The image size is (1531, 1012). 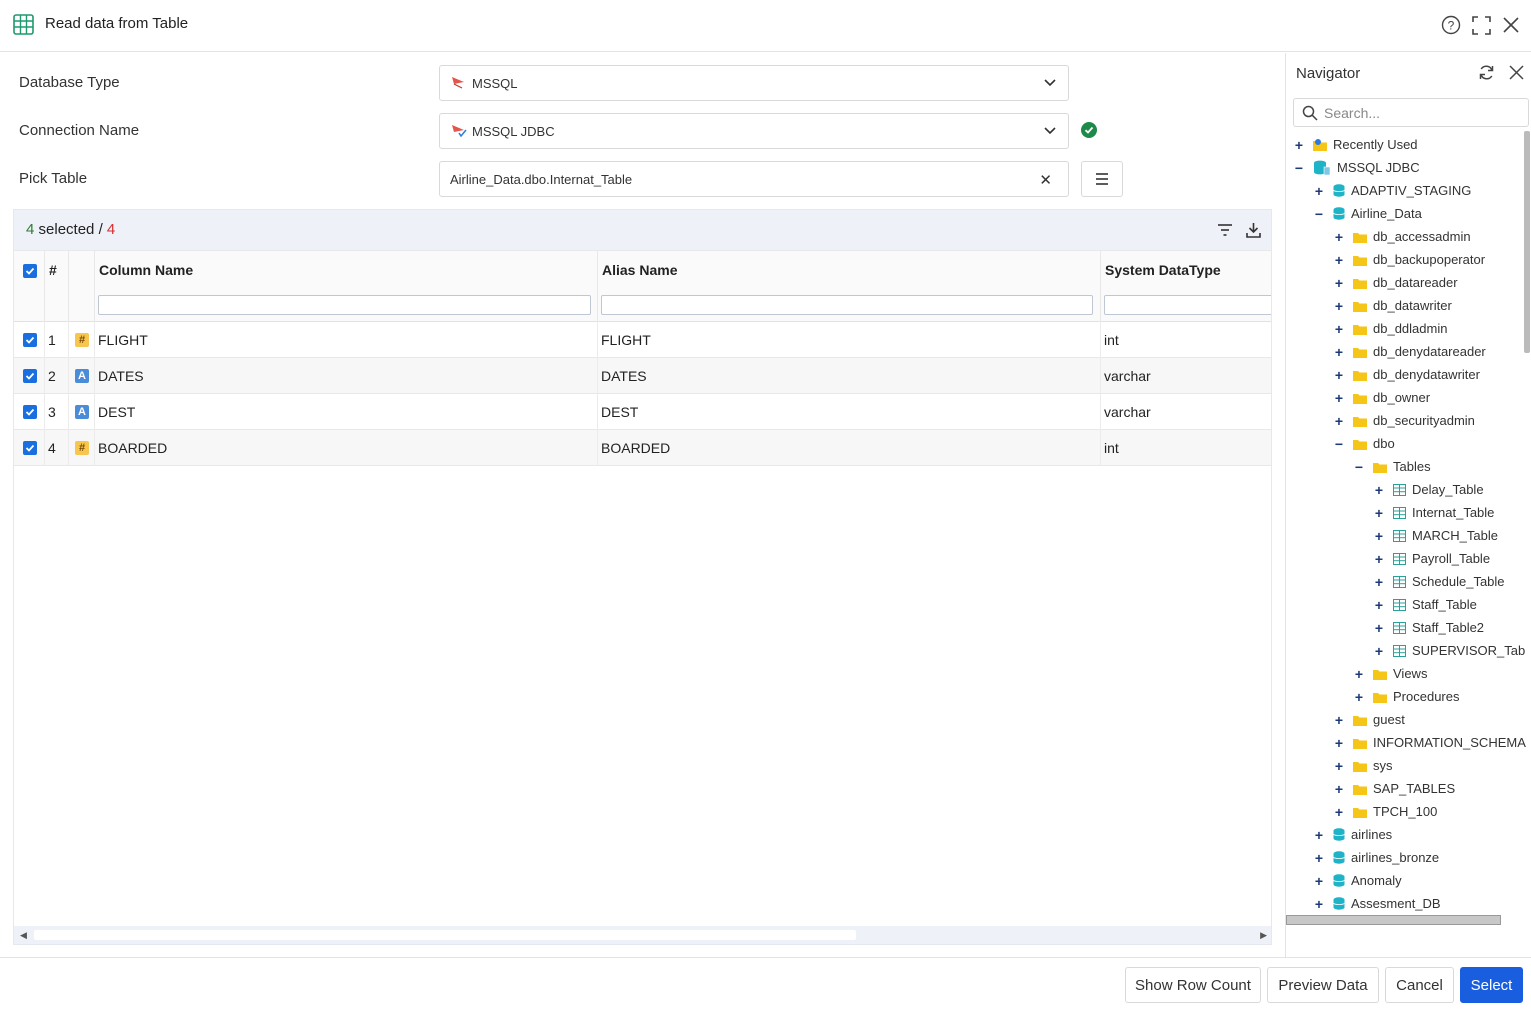 What do you see at coordinates (1394, 788) in the screenshot?
I see `tree-node: + SAP_TABLES` at bounding box center [1394, 788].